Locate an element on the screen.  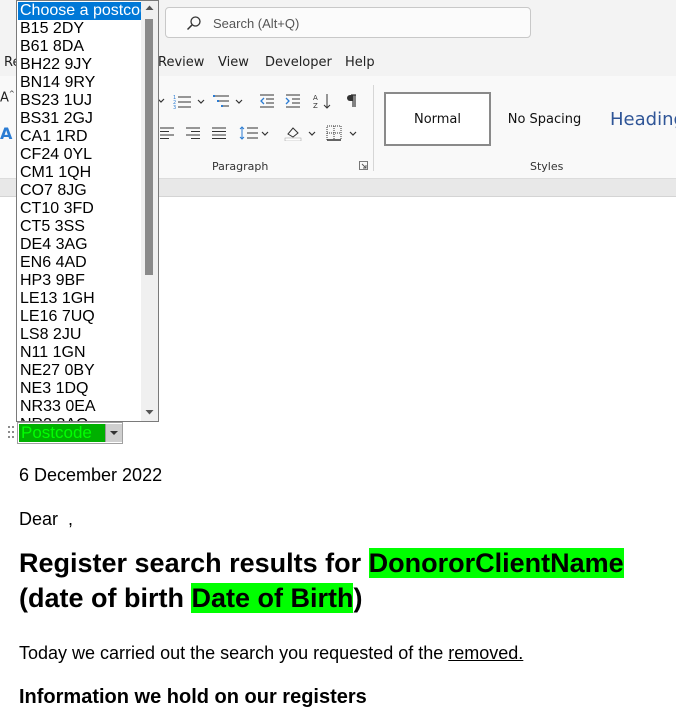
dropdown-option: CM1 1QH is located at coordinates (79, 173).